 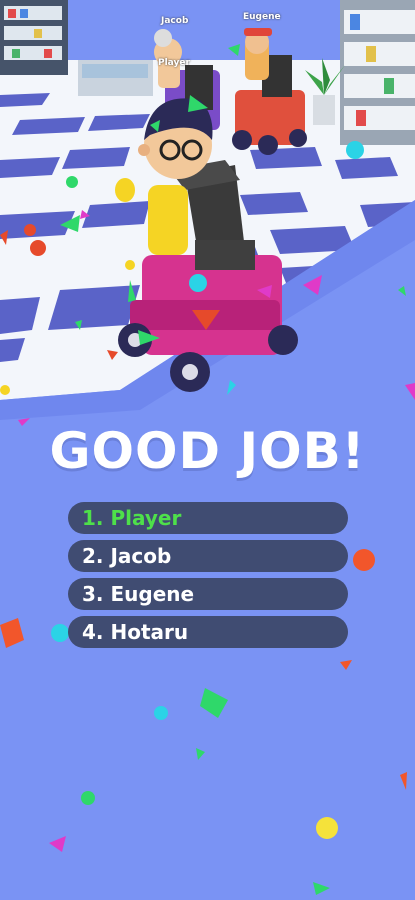 I want to click on name-tag-player: Player, so click(x=174, y=63).